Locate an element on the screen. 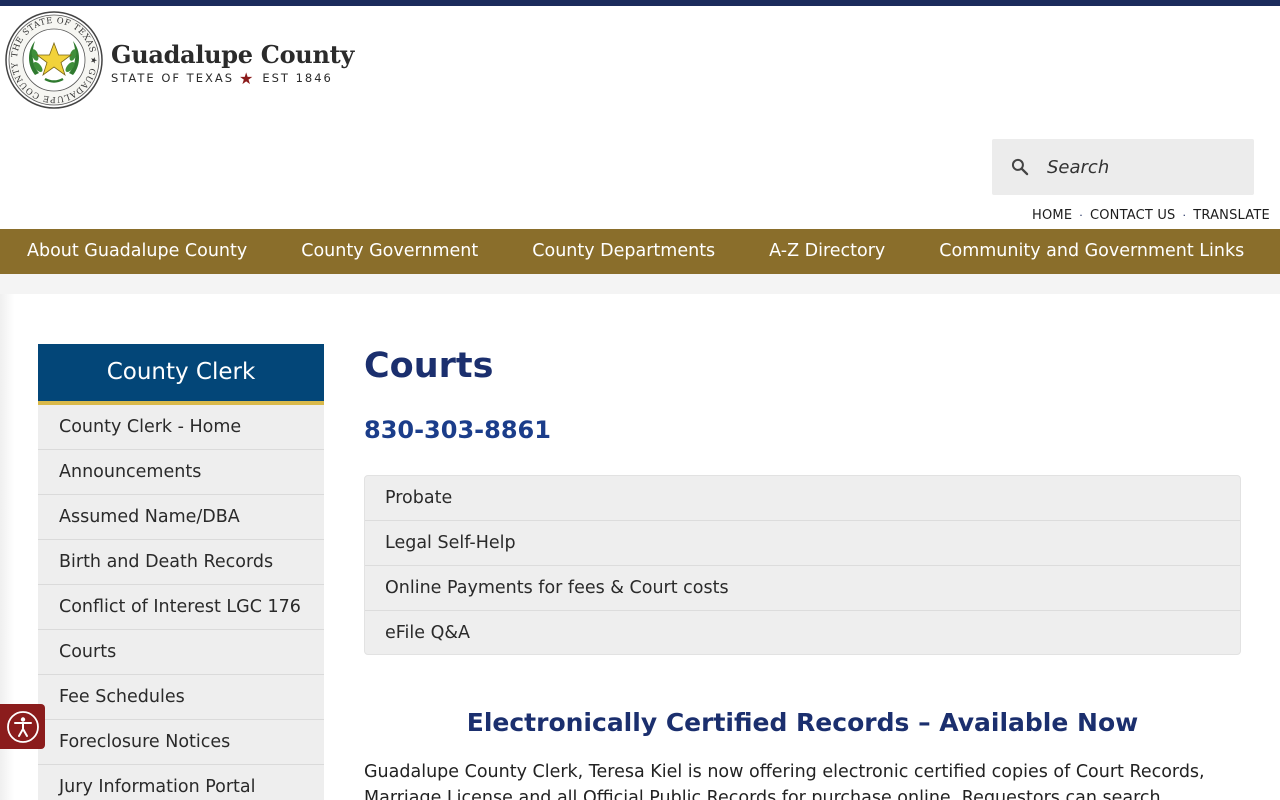  utility-links: HOME · CONTACT US · TRANSLATE is located at coordinates (1151, 215).